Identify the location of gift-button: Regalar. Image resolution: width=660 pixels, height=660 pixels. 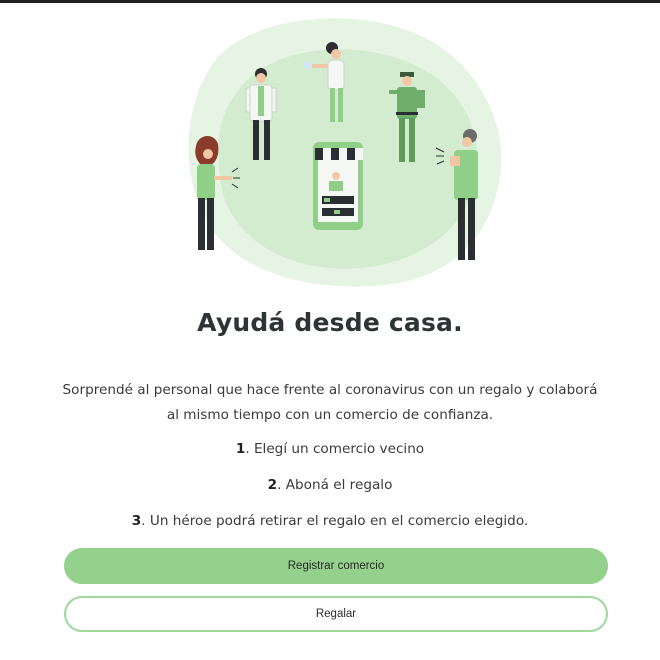
(336, 614).